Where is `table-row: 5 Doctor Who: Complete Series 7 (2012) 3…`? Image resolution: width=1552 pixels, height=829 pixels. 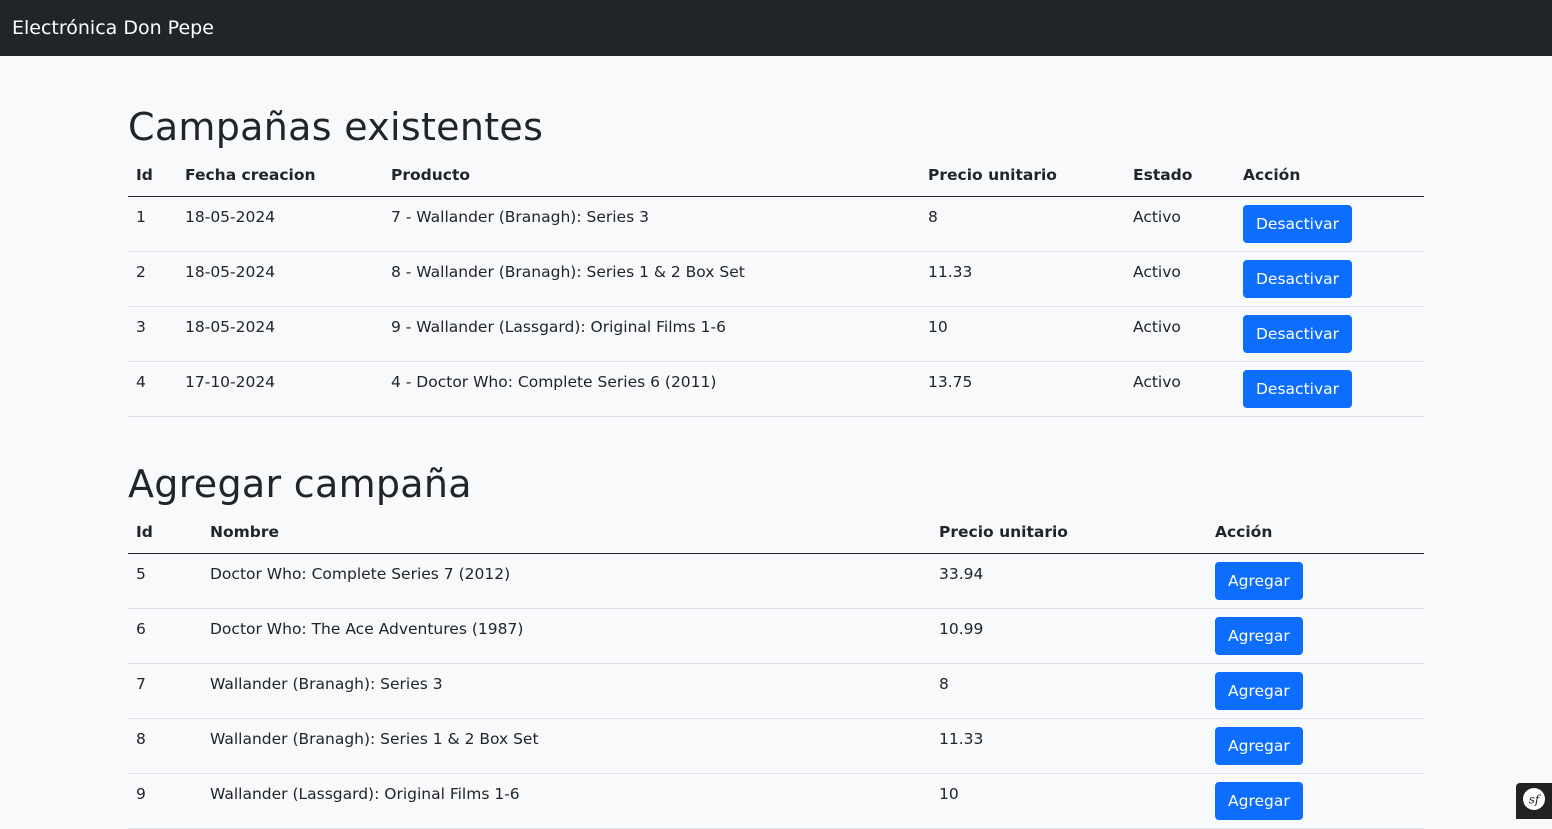 table-row: 5 Doctor Who: Complete Series 7 (2012) 3… is located at coordinates (776, 581).